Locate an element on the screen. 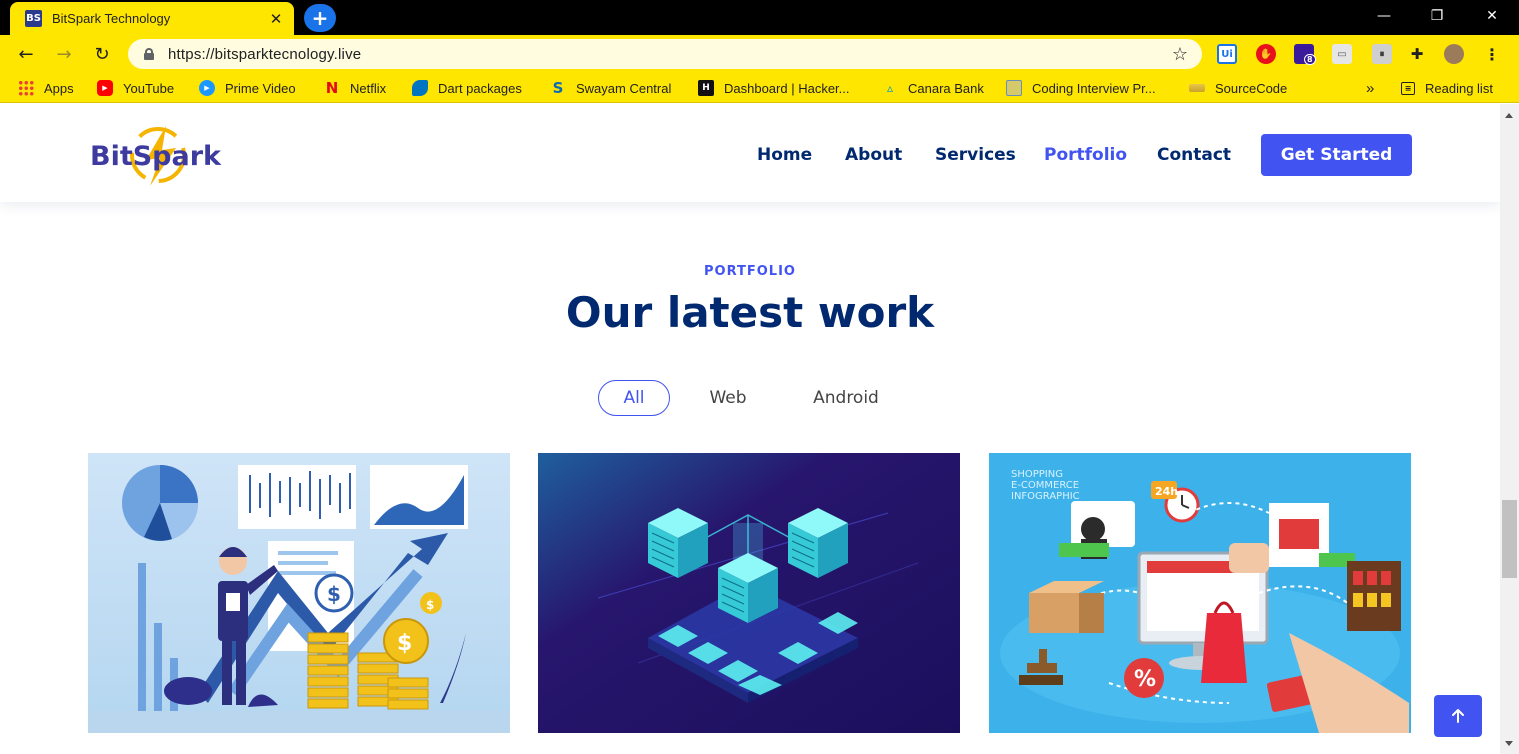 Image resolution: width=1519 pixels, height=754 pixels. ecommerce-infographic-illustration: SHOPPING E-COMMERCE INFOGRAPHIC 24h % is located at coordinates (1200, 593).